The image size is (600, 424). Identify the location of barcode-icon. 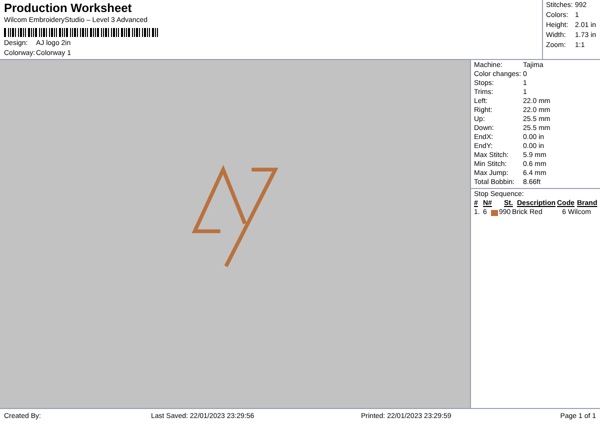
(81, 32).